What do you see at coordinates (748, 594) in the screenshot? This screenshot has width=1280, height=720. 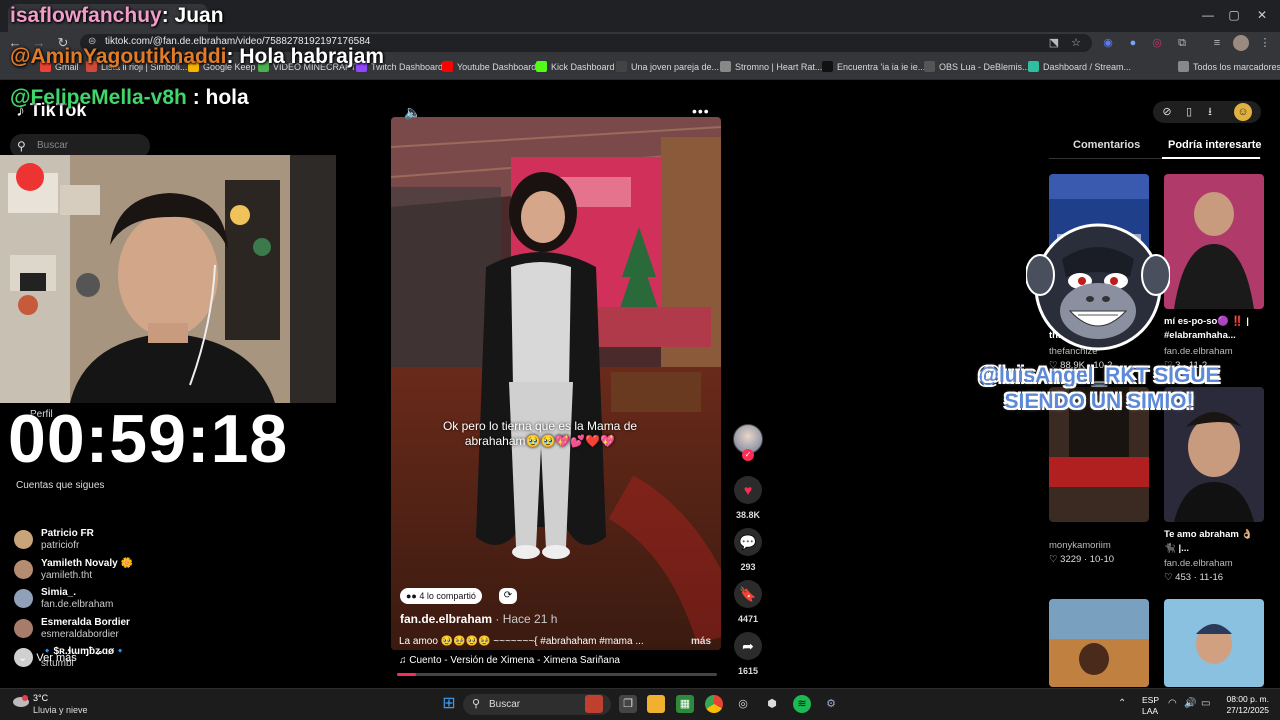 I see `save-button: 🔖` at bounding box center [748, 594].